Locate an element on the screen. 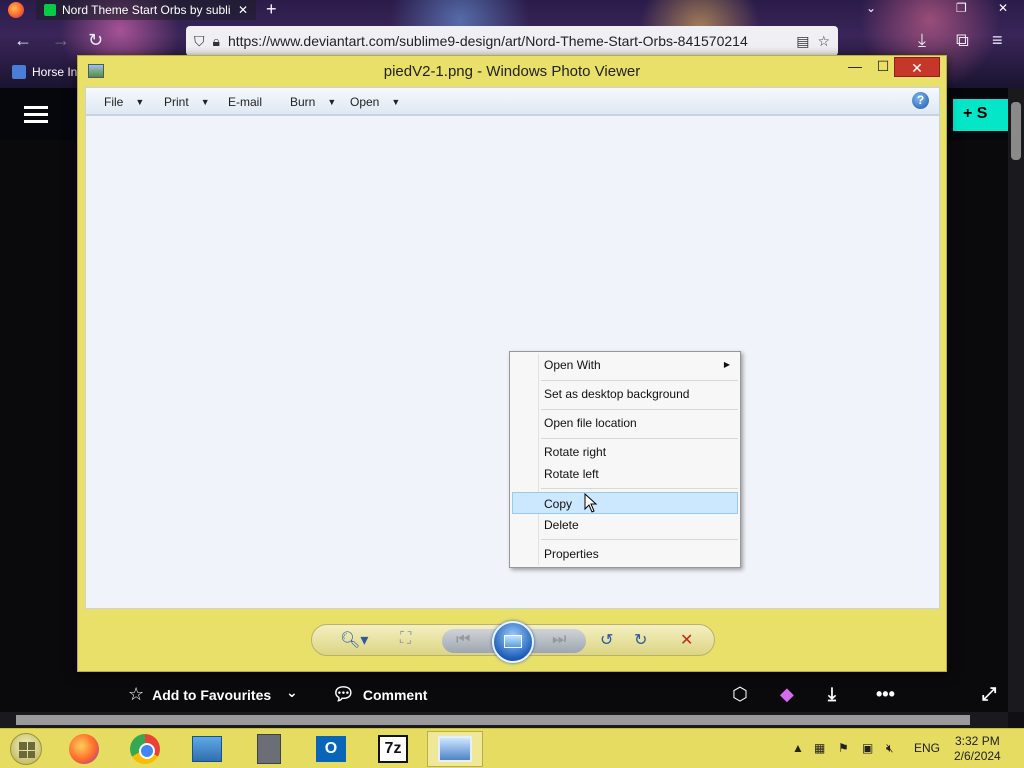 This screenshot has width=1024, height=768. menu-item-rotate-left: Rotate left is located at coordinates (625, 474).